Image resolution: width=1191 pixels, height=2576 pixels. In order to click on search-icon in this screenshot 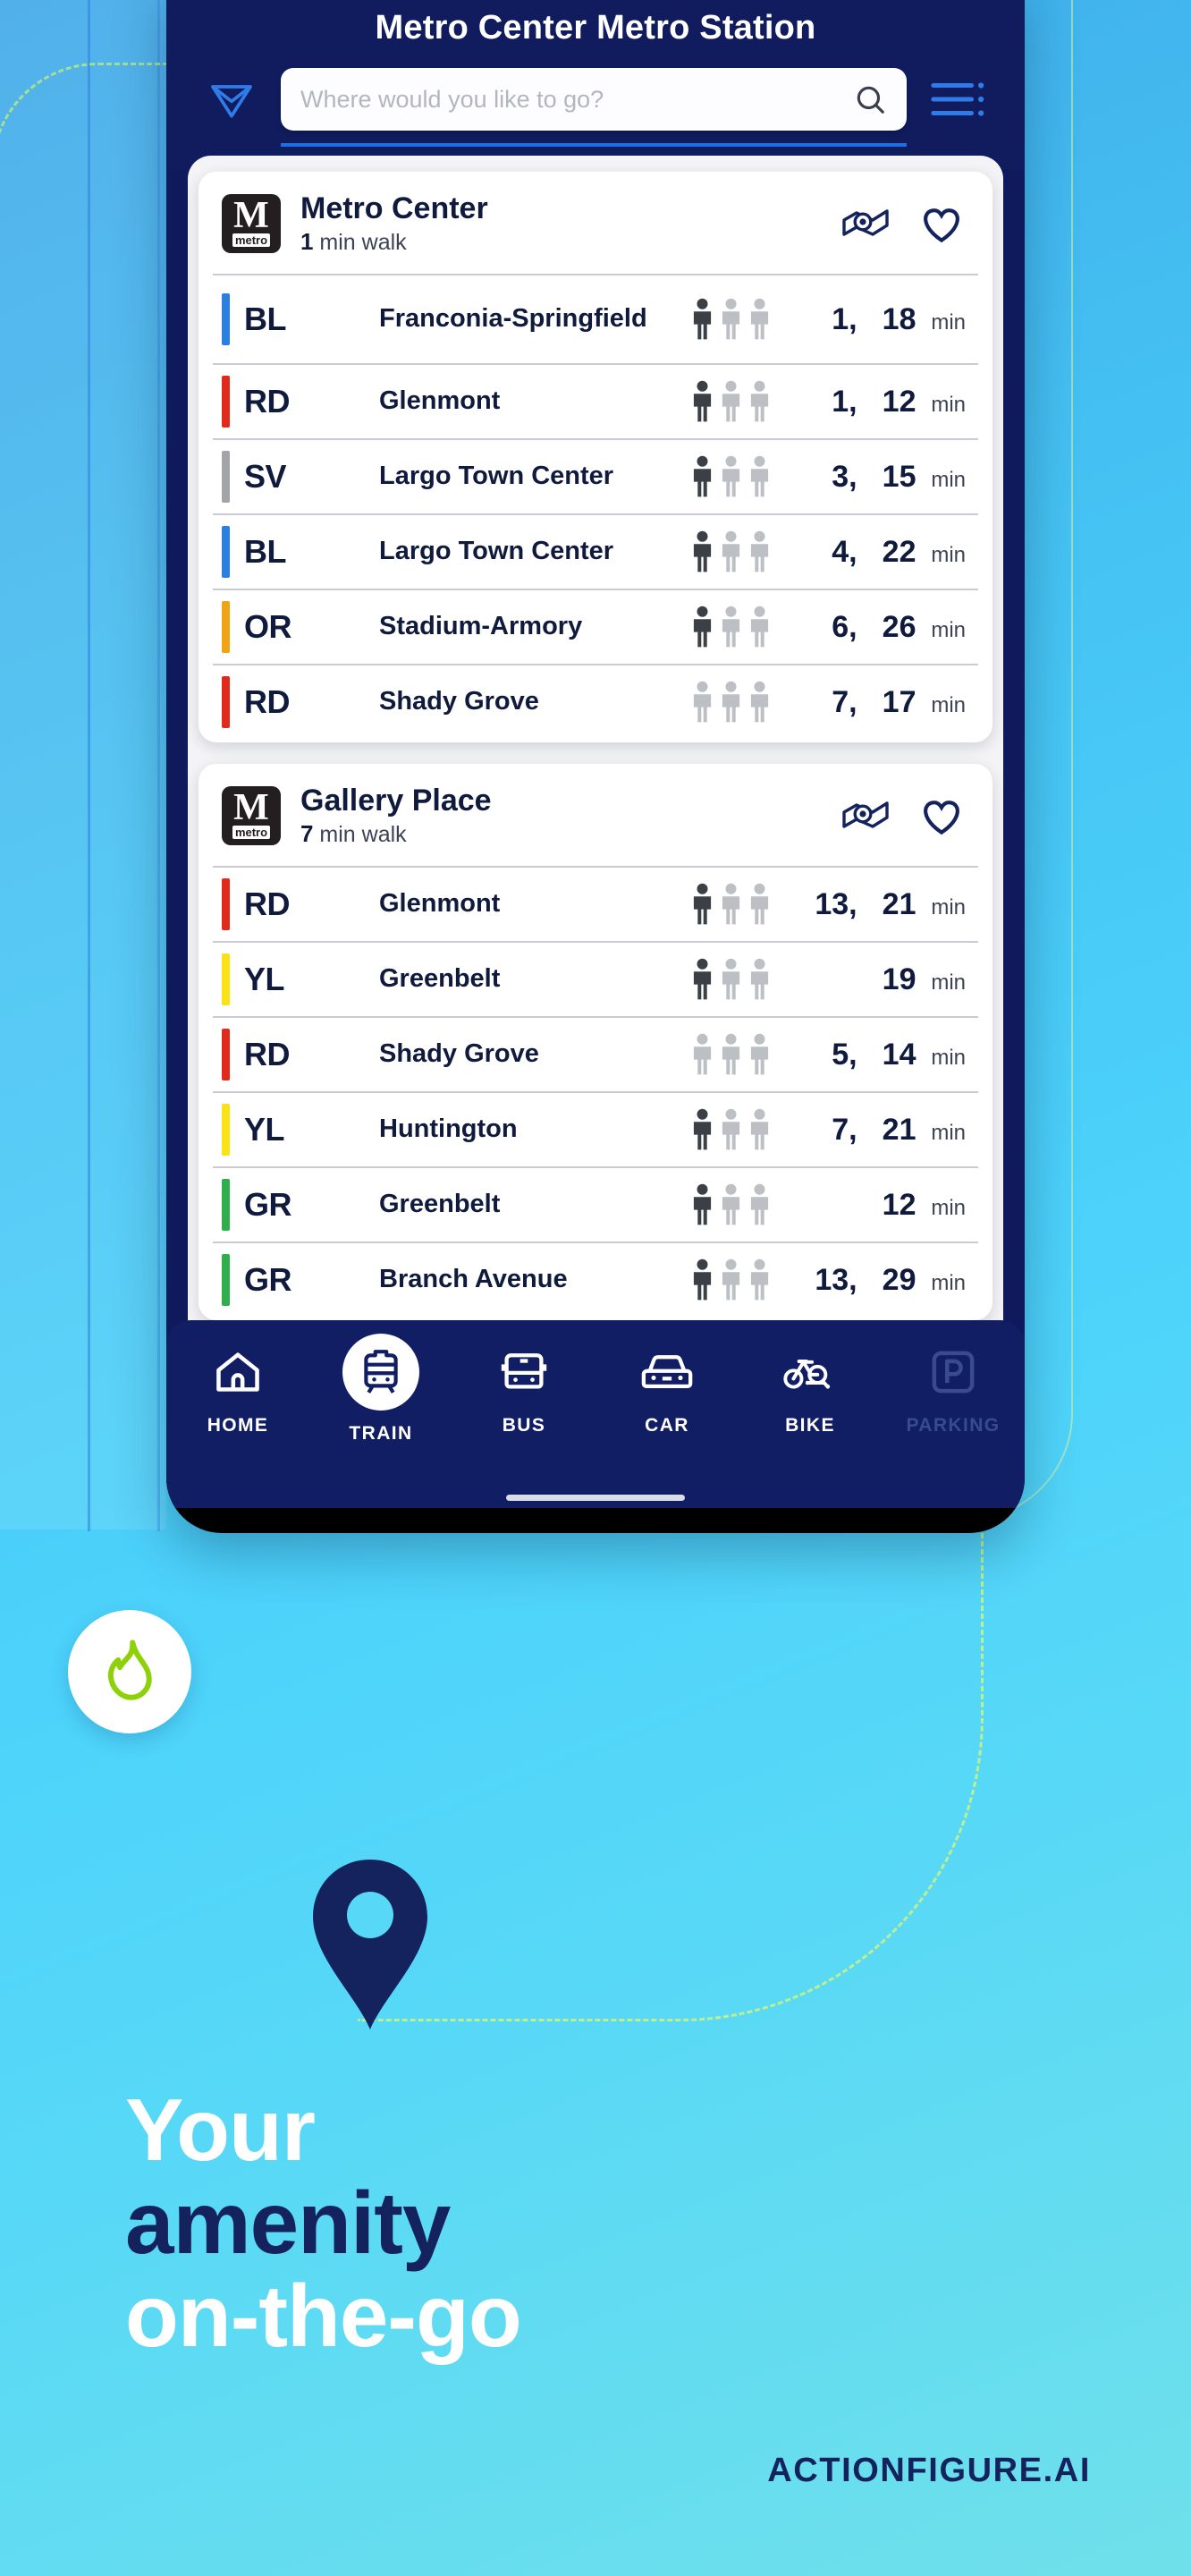, I will do `click(870, 99)`.